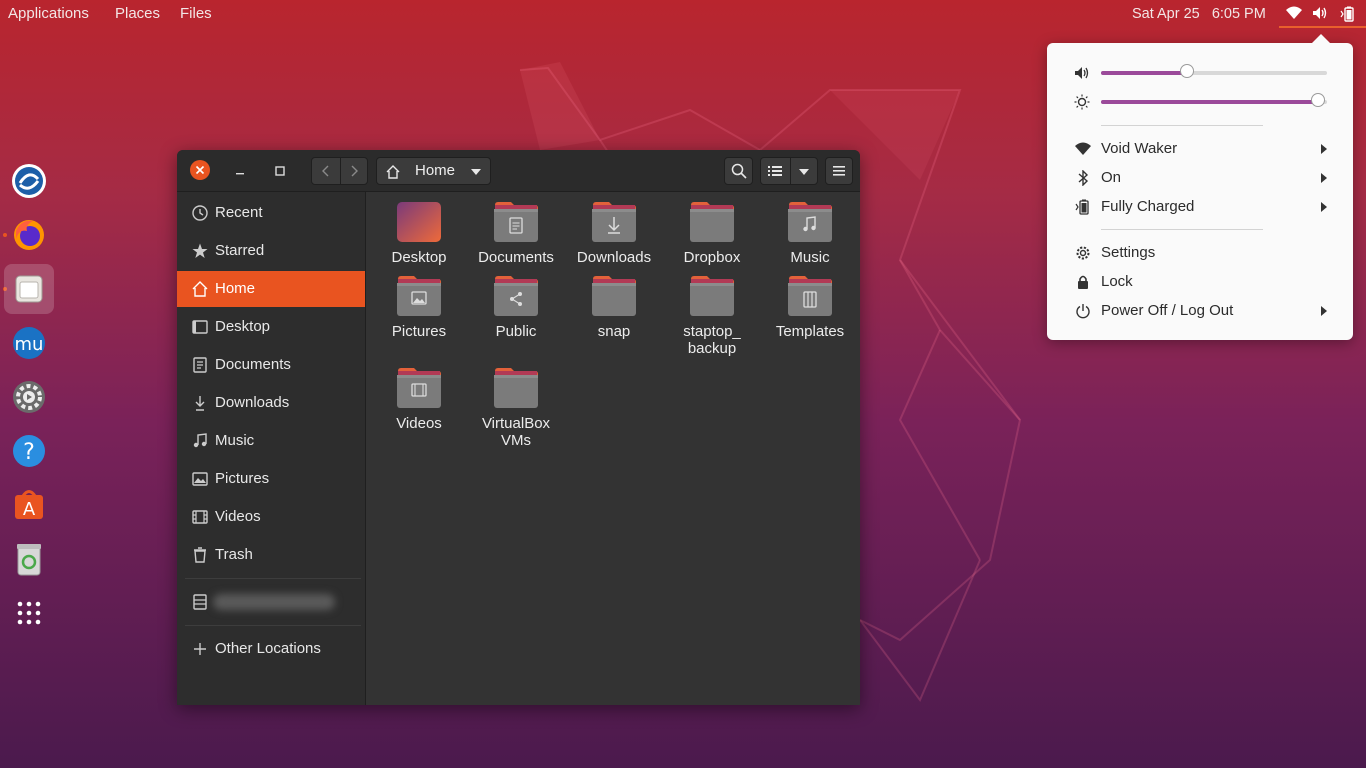 The width and height of the screenshot is (1366, 768). I want to click on sidebar-item-recent: Recent, so click(271, 213).